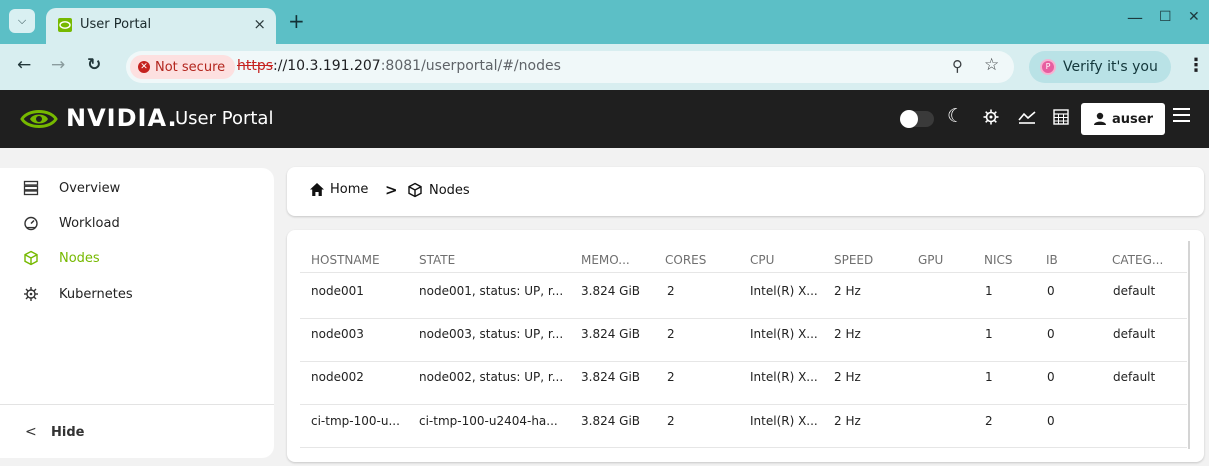 The height and width of the screenshot is (466, 1209). What do you see at coordinates (327, 66) in the screenshot?
I see `url-host: ://10.3.191.207` at bounding box center [327, 66].